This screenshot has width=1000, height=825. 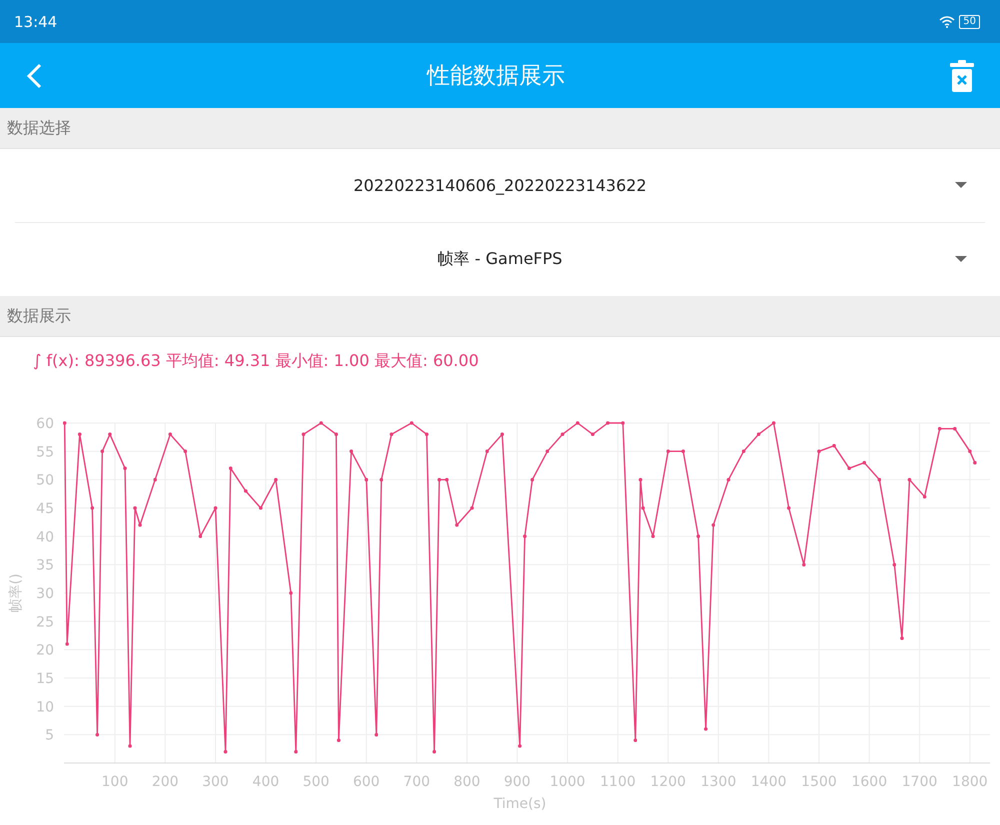 I want to click on status-time: 13:44, so click(x=36, y=21).